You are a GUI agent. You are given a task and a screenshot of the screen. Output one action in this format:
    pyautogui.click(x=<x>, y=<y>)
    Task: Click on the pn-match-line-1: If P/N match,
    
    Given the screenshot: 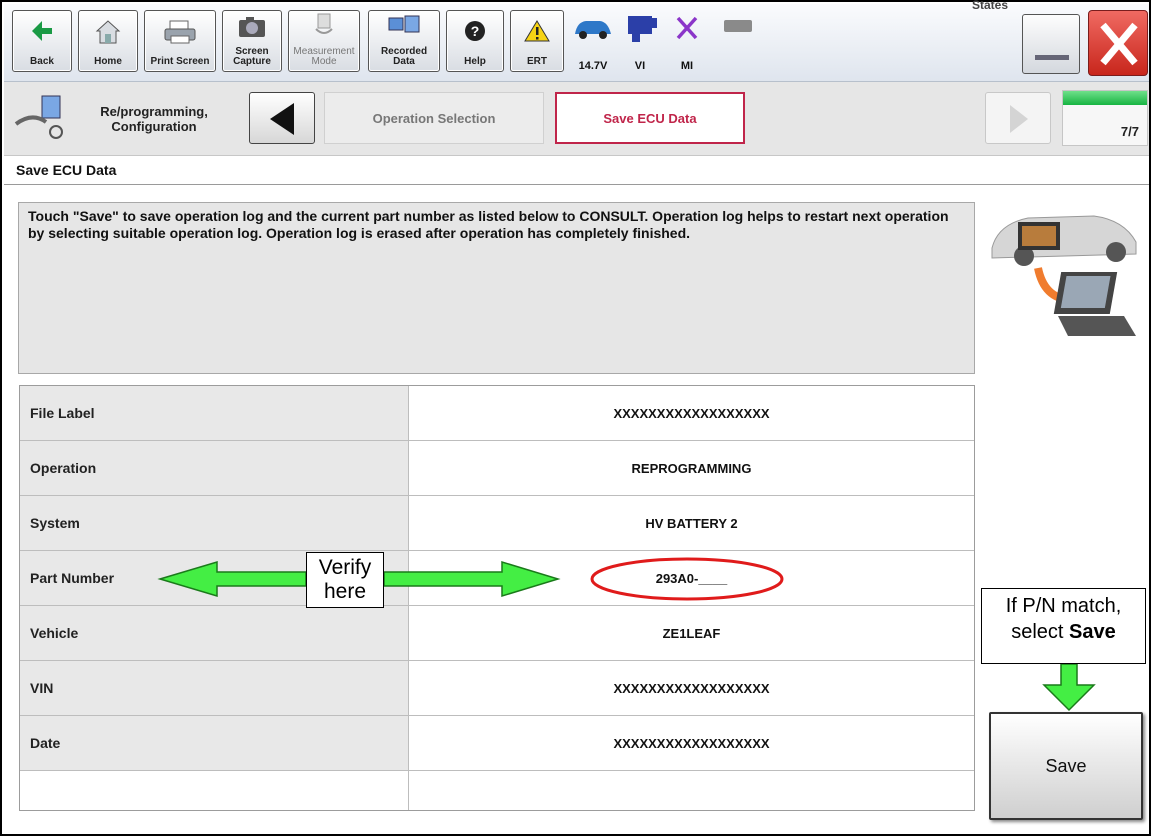 What is the action you would take?
    pyautogui.click(x=1063, y=606)
    